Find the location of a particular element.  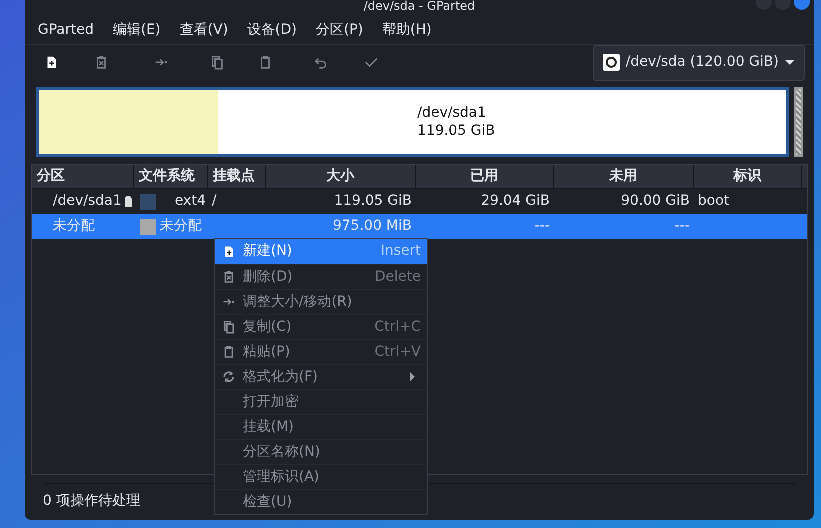

clipboard-icon is located at coordinates (229, 352).